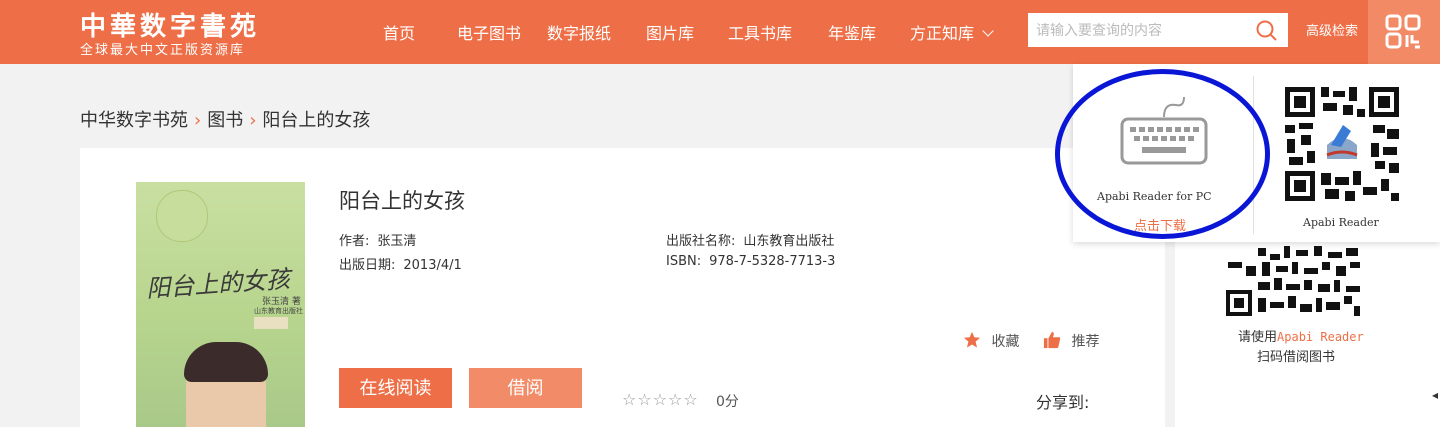  I want to click on nav-item-ebooks: 电子图书, so click(489, 32).